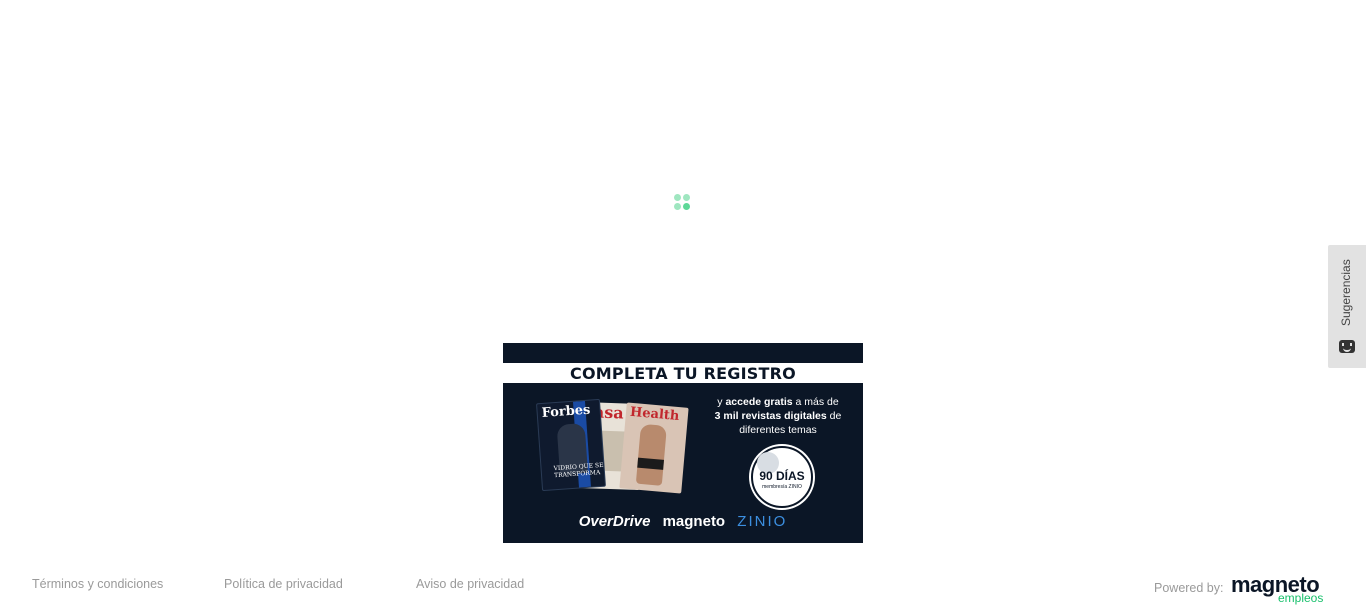 Image resolution: width=1366 pixels, height=613 pixels. Describe the element at coordinates (778, 430) in the screenshot. I see `promo-line-3: diferentes temas` at that location.